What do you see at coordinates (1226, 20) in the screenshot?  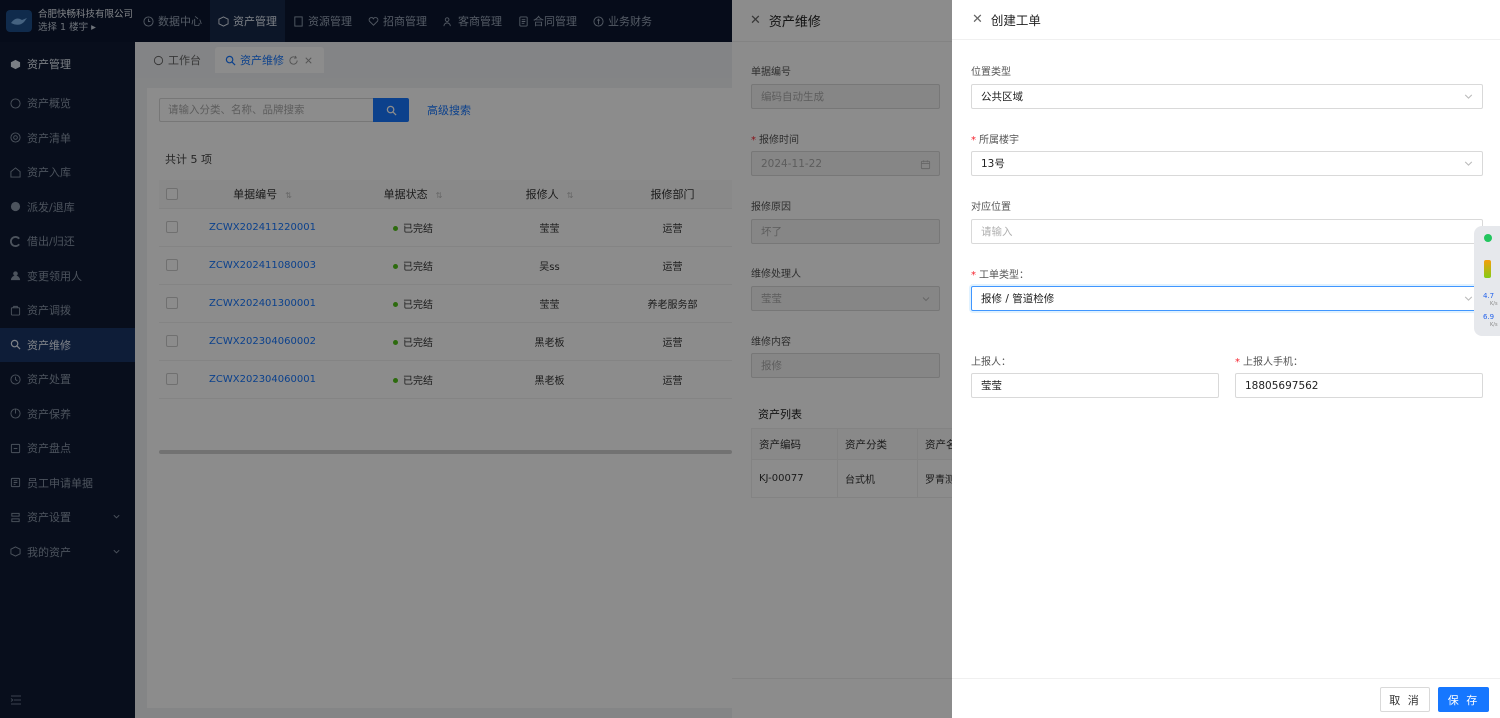 I see `drawer-header: ✕ 创建工单` at bounding box center [1226, 20].